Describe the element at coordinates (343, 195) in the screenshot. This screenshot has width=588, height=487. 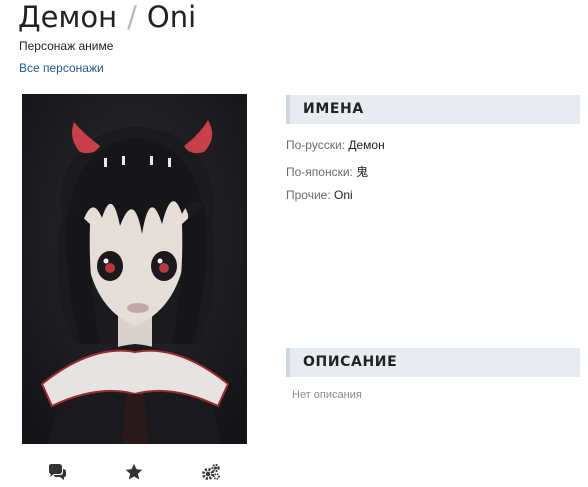
I see `name-other-value: Oni` at that location.